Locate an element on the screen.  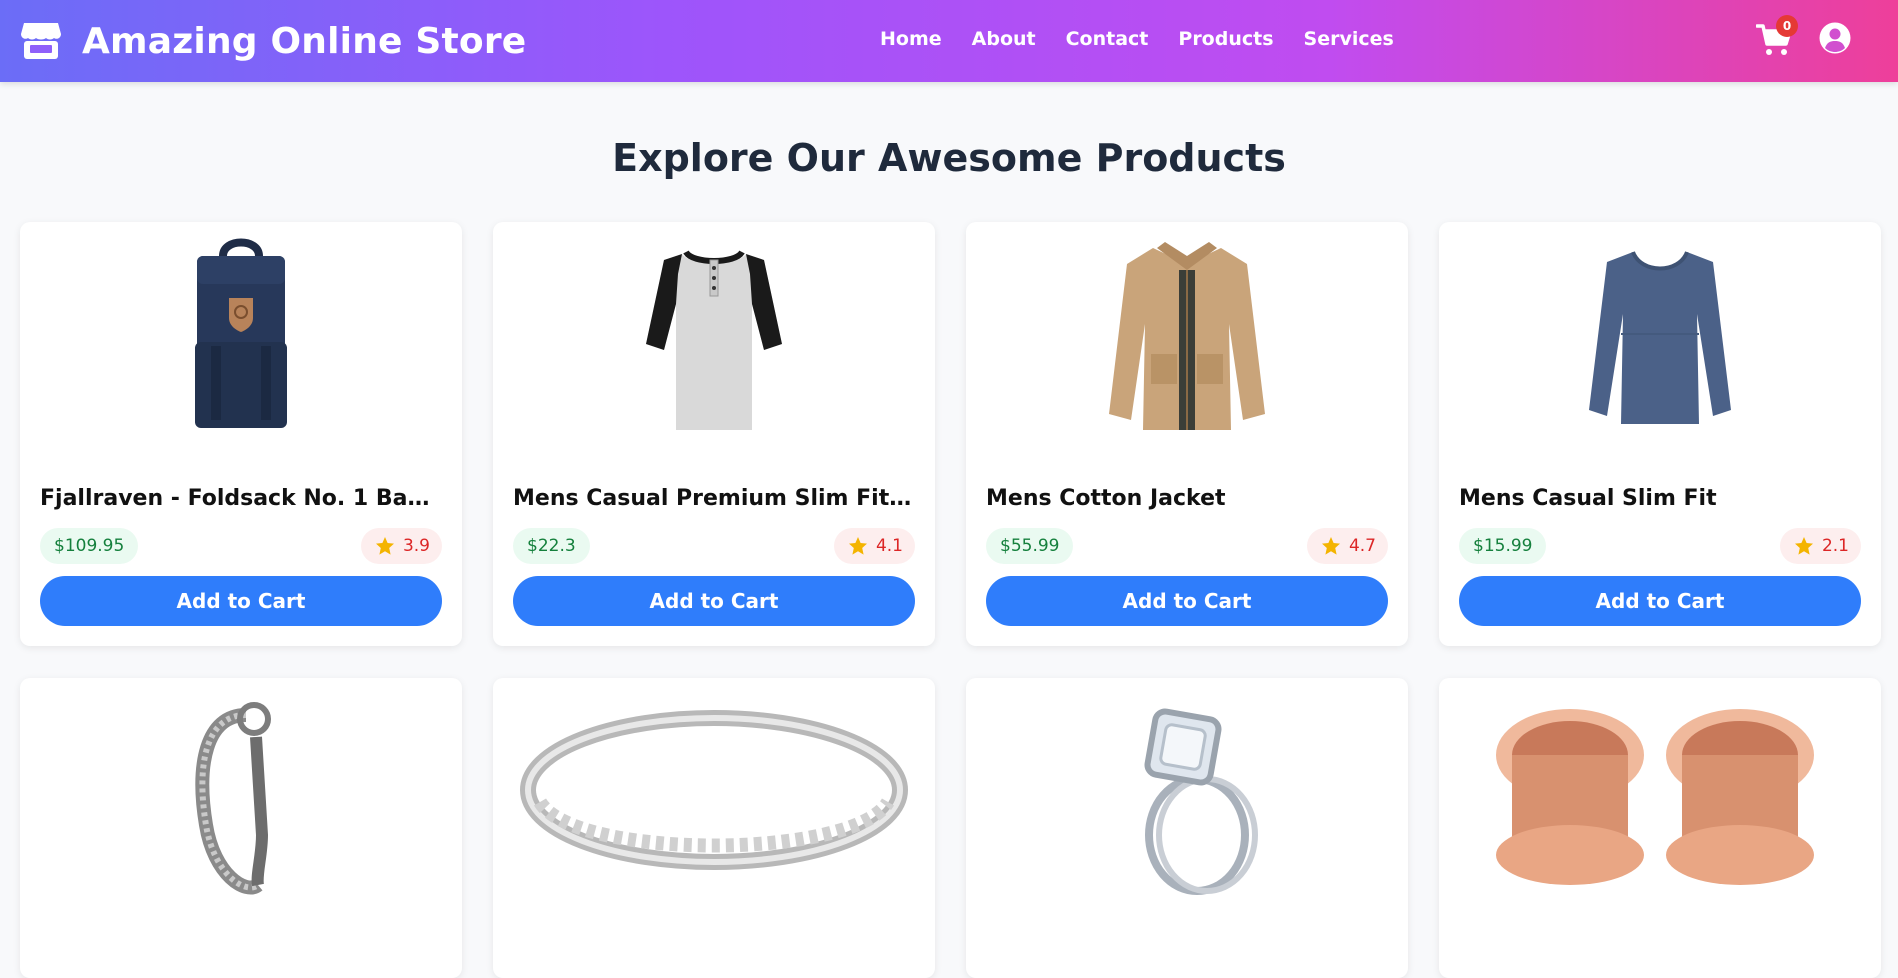
price-badge: $109.95 is located at coordinates (89, 546).